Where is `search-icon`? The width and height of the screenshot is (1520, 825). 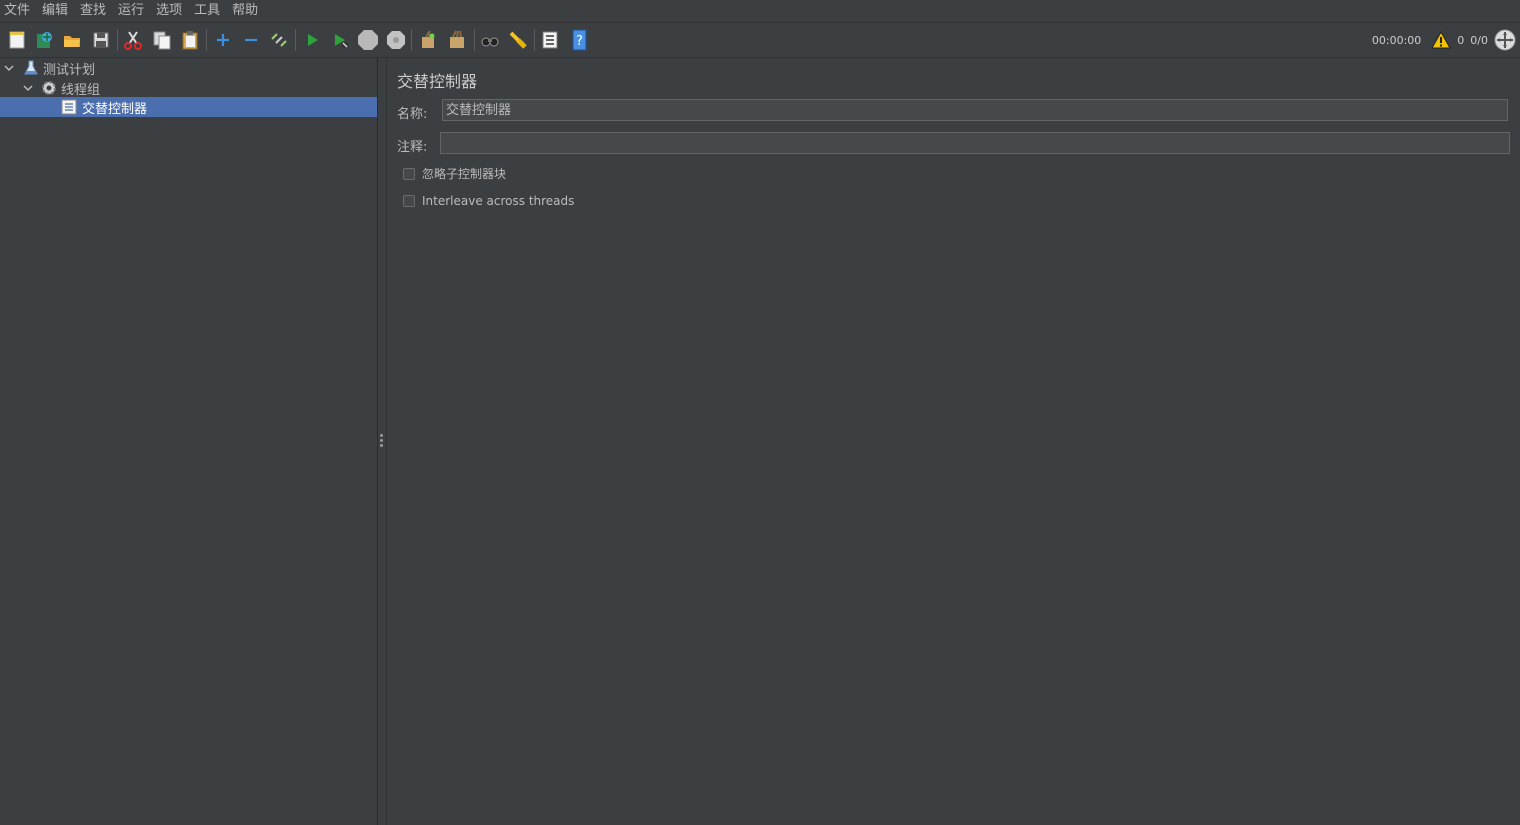
search-icon is located at coordinates (490, 42).